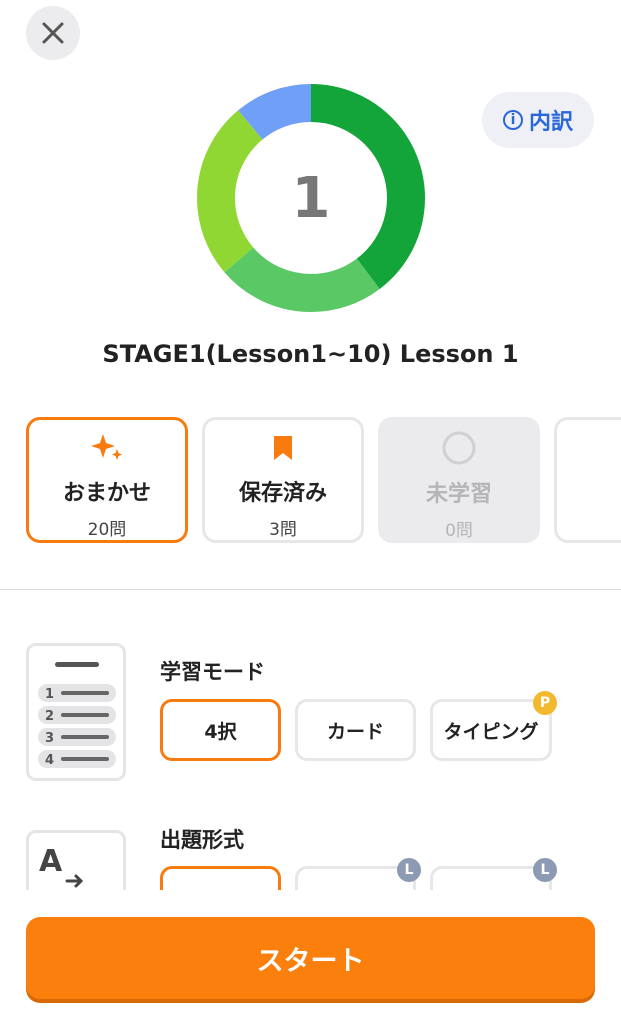 The height and width of the screenshot is (1024, 621). What do you see at coordinates (49, 760) in the screenshot?
I see `svg-text: 4` at bounding box center [49, 760].